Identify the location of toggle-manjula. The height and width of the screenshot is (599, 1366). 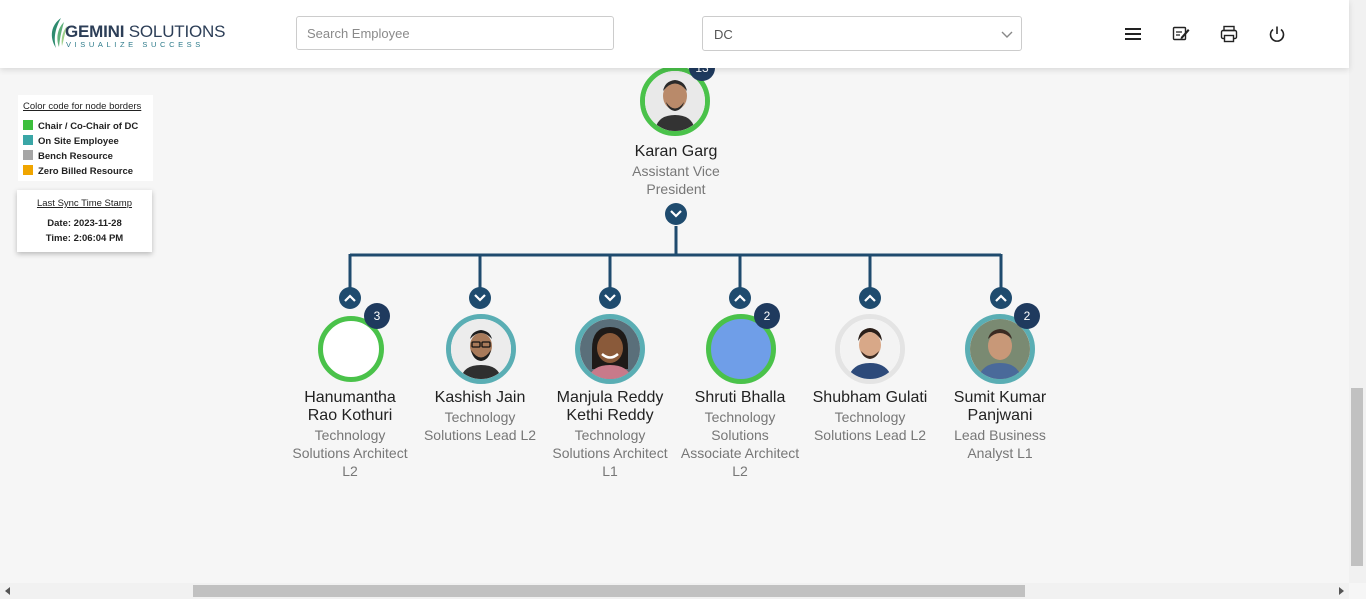
(610, 298).